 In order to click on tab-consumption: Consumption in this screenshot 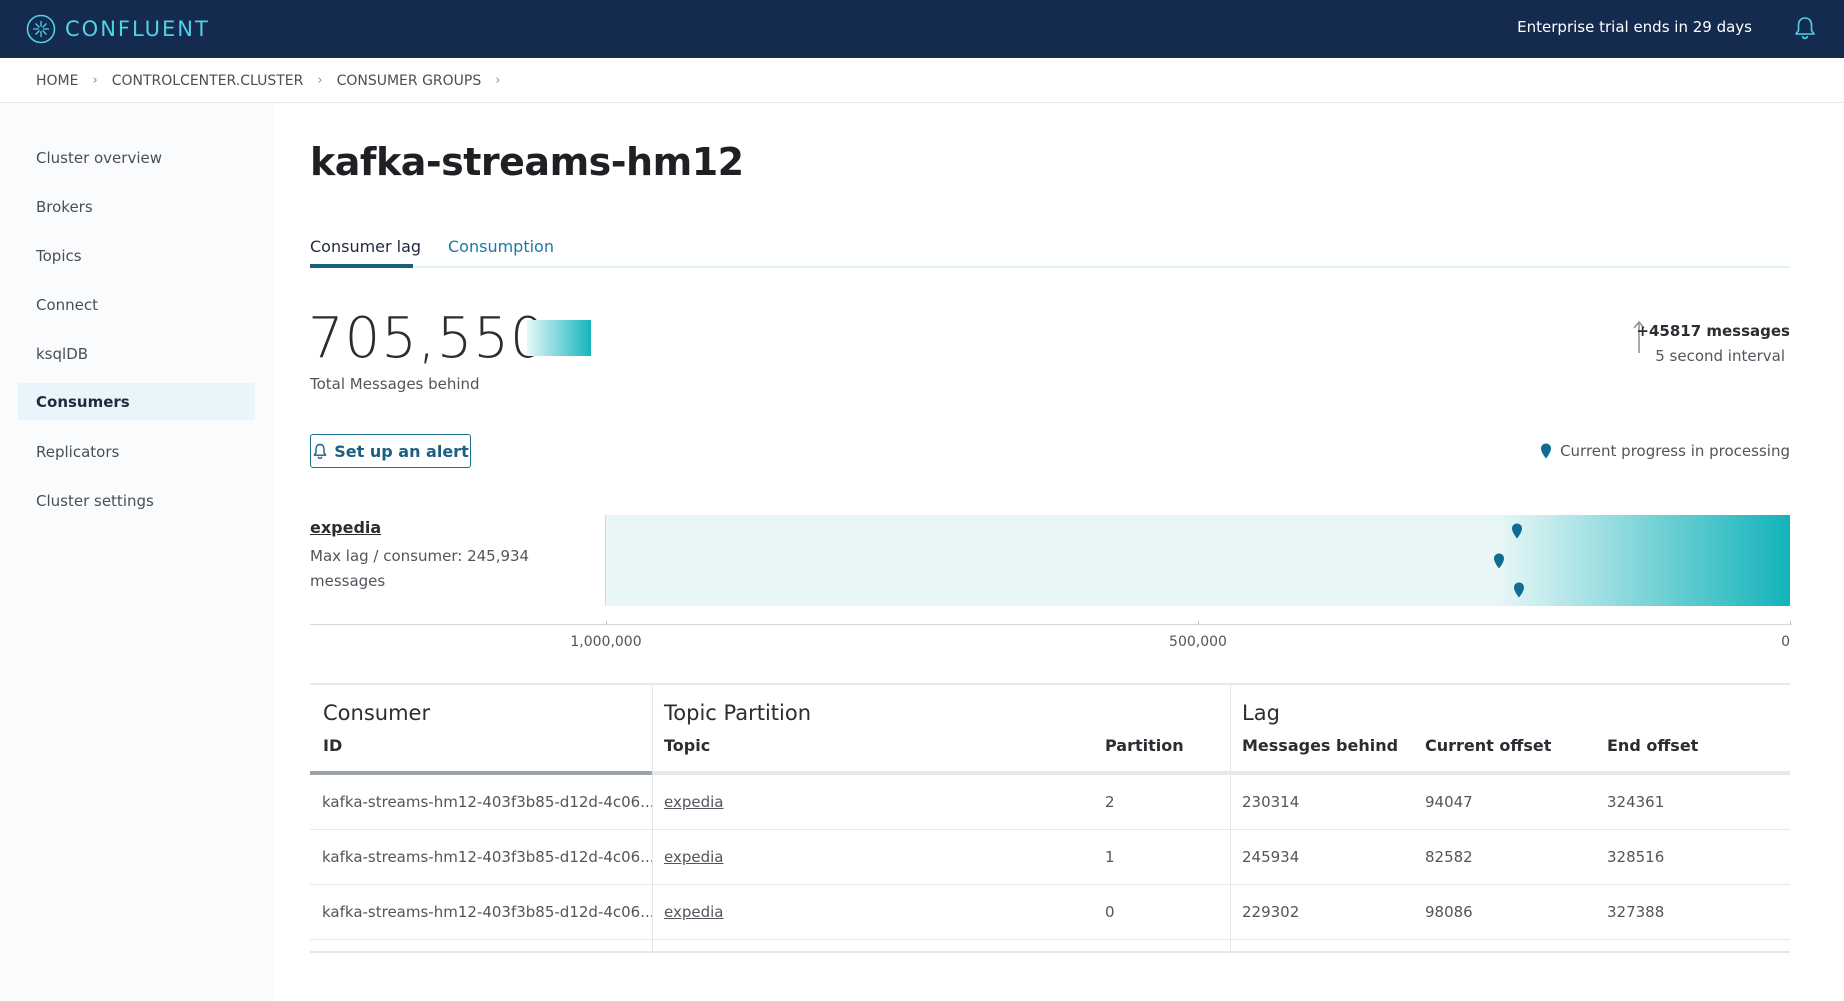, I will do `click(501, 246)`.